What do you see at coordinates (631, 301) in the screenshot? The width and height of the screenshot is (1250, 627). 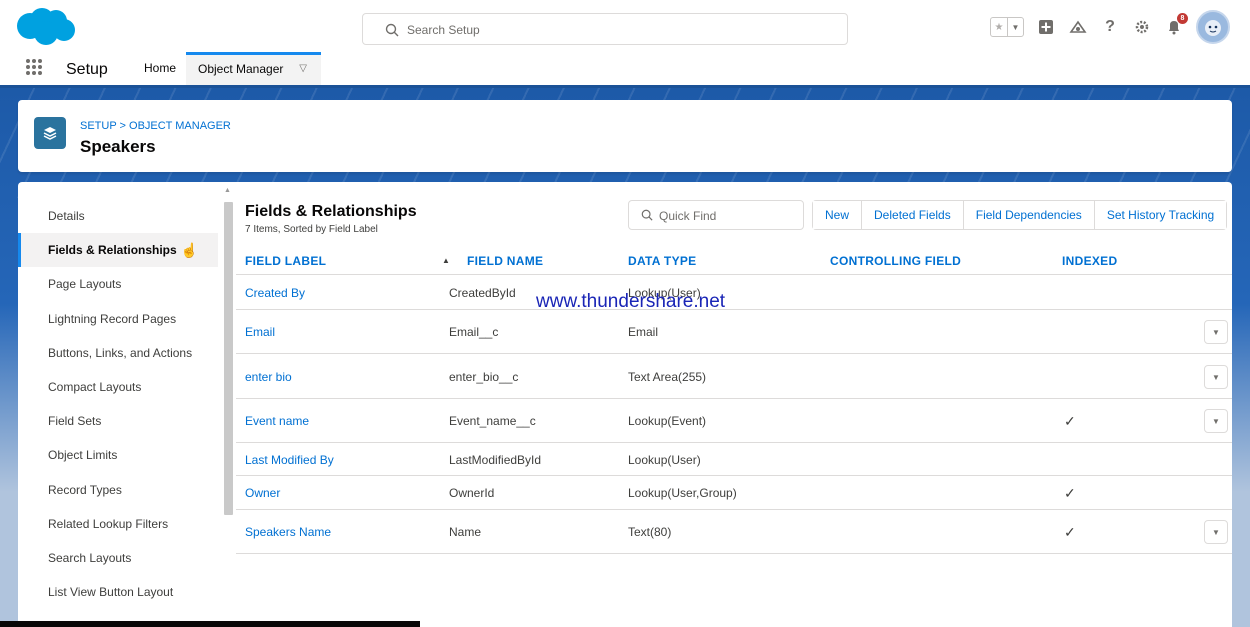 I see `watermark-text: www.thundershare.net` at bounding box center [631, 301].